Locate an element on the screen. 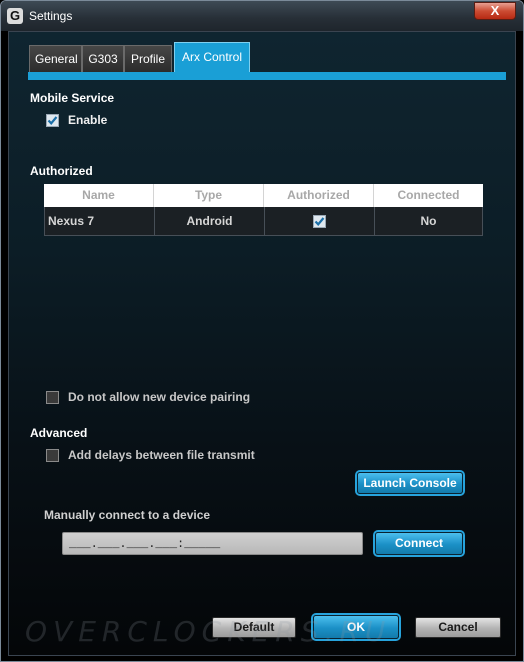 The image size is (524, 662). close-button: X is located at coordinates (495, 11).